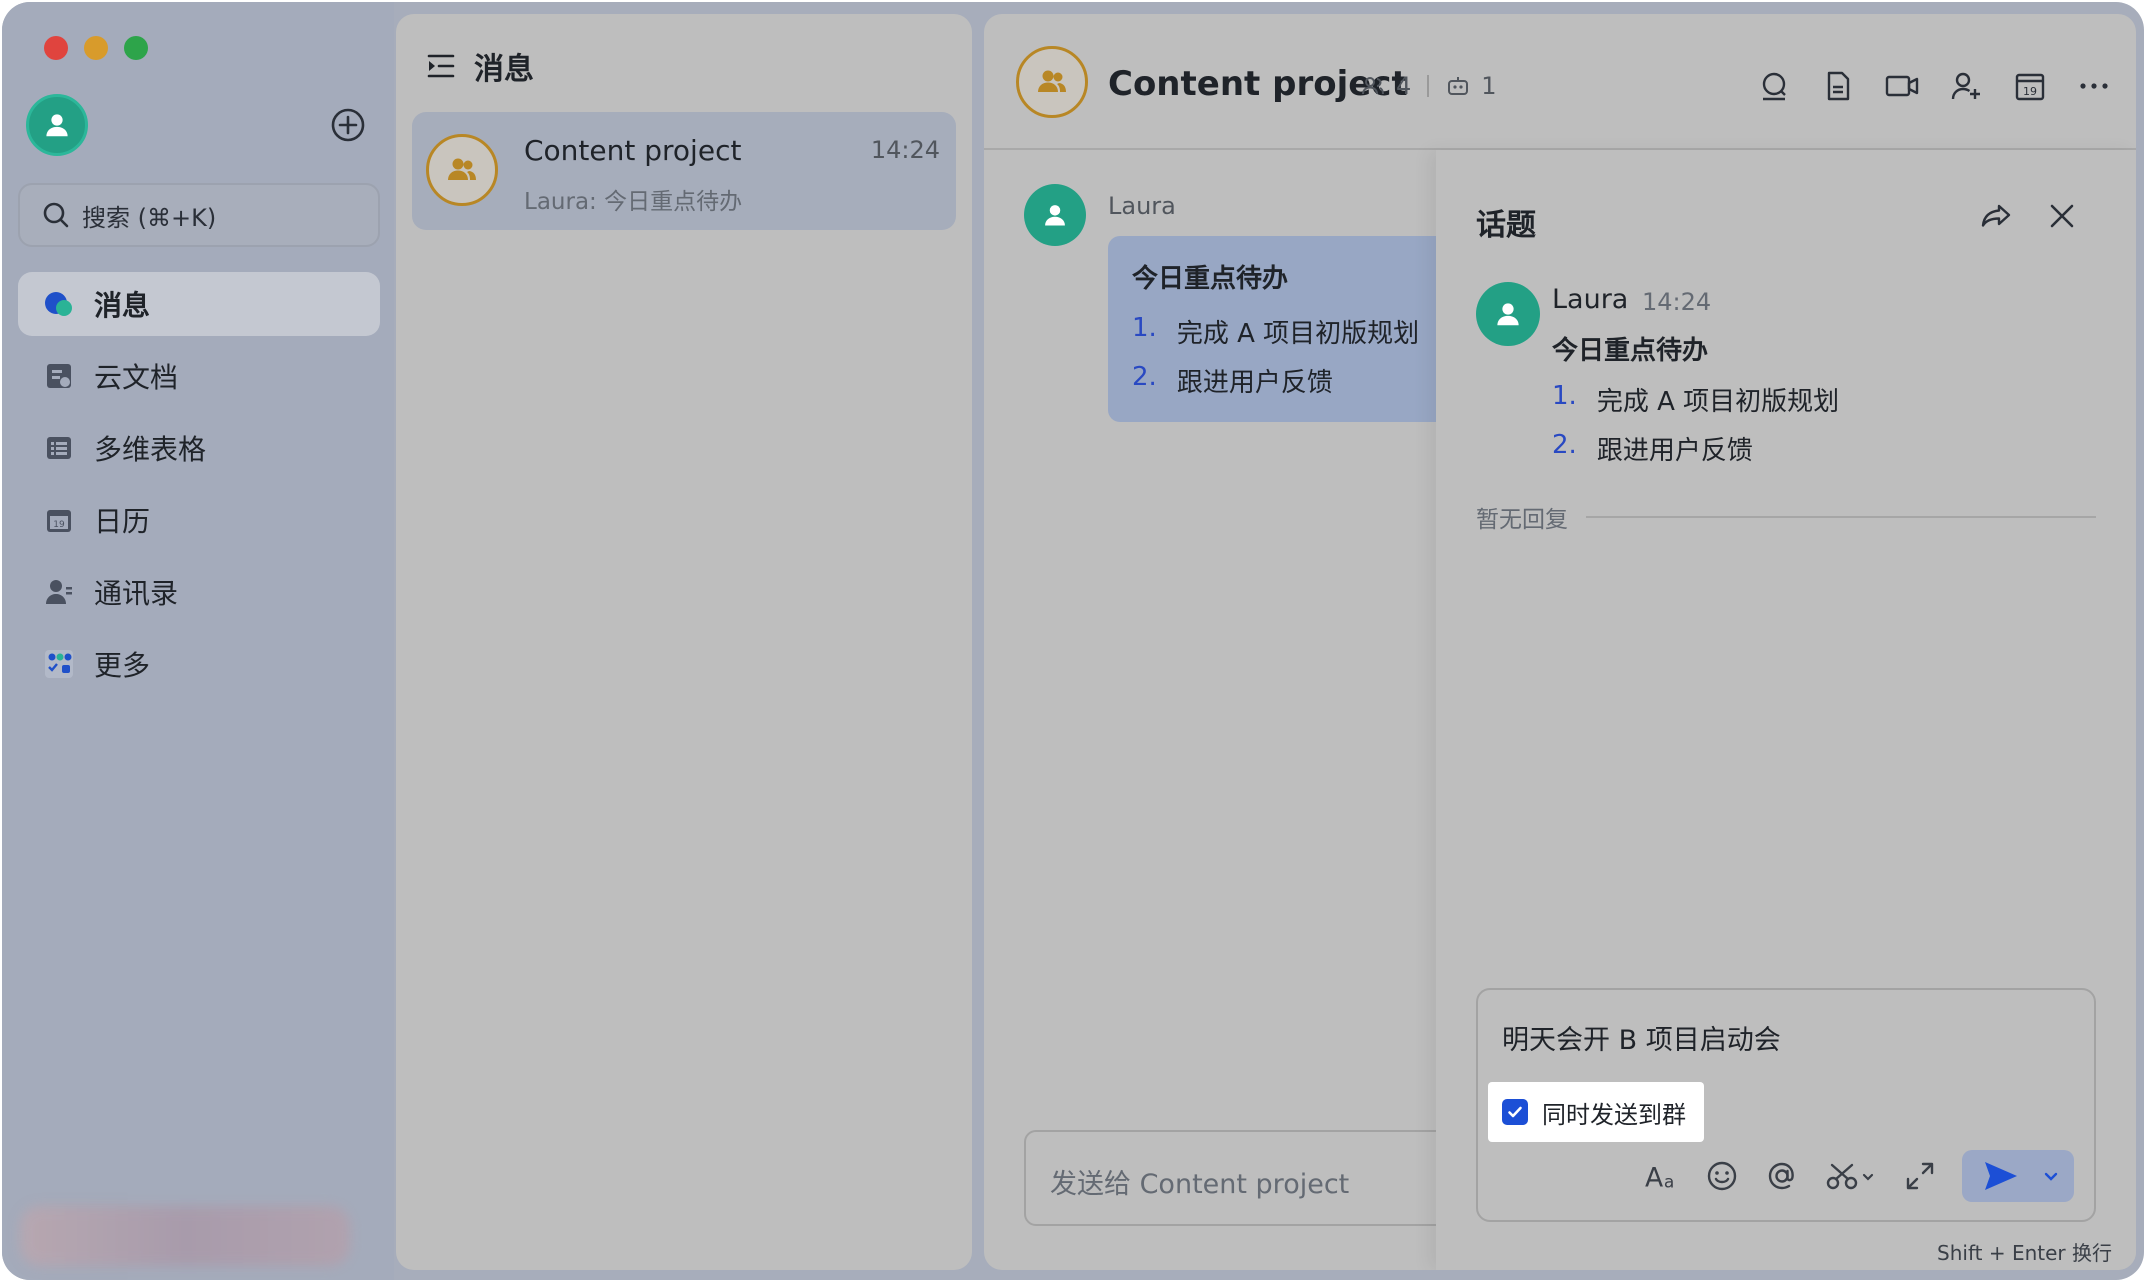 This screenshot has width=2148, height=1284. Describe the element at coordinates (1722, 1176) in the screenshot. I see `emoji-icon` at that location.